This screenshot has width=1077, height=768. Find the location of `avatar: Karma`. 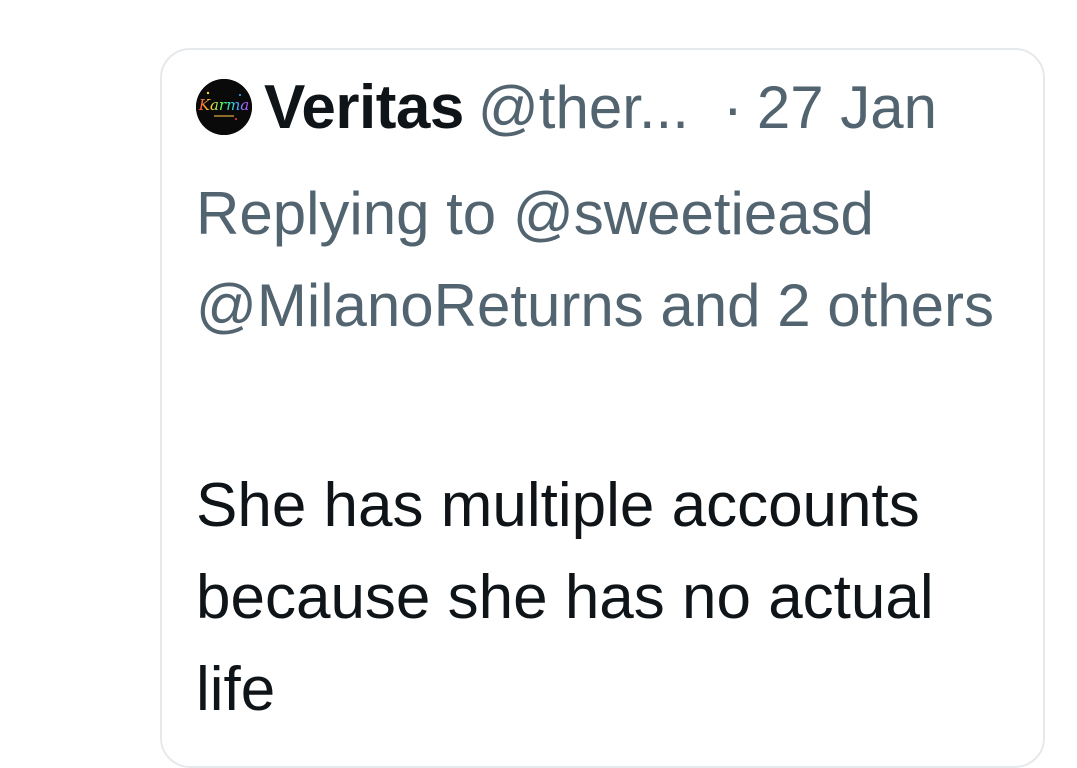

avatar: Karma is located at coordinates (224, 107).